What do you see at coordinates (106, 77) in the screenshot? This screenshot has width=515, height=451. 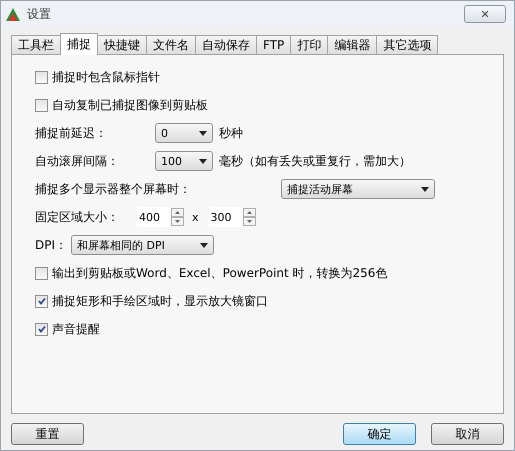 I see `checkbox-label: 捕捉时包含鼠标指针` at bounding box center [106, 77].